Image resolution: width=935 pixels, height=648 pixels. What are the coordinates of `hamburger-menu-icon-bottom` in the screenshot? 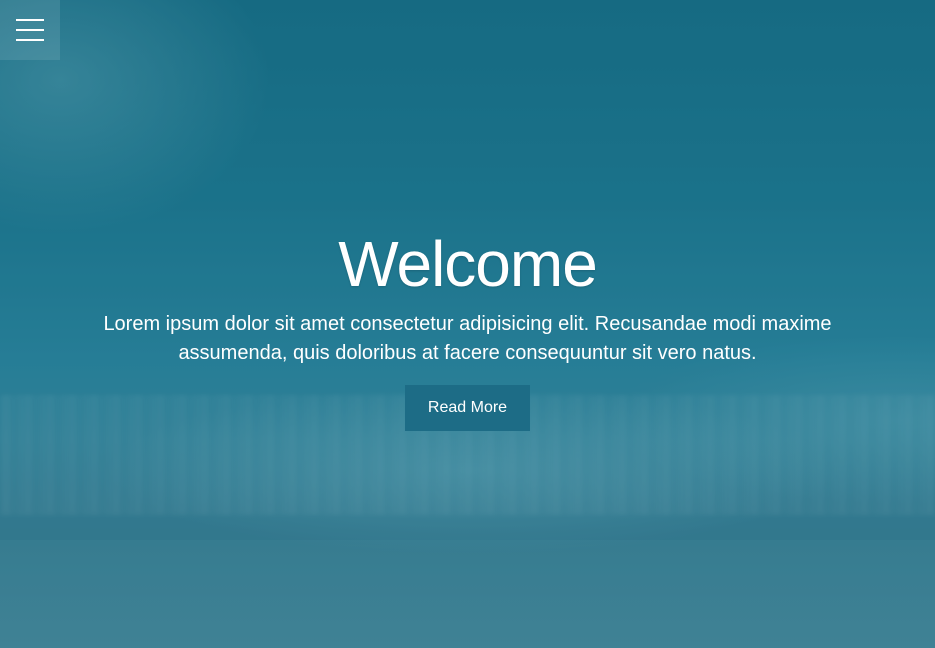 It's located at (30, 40).